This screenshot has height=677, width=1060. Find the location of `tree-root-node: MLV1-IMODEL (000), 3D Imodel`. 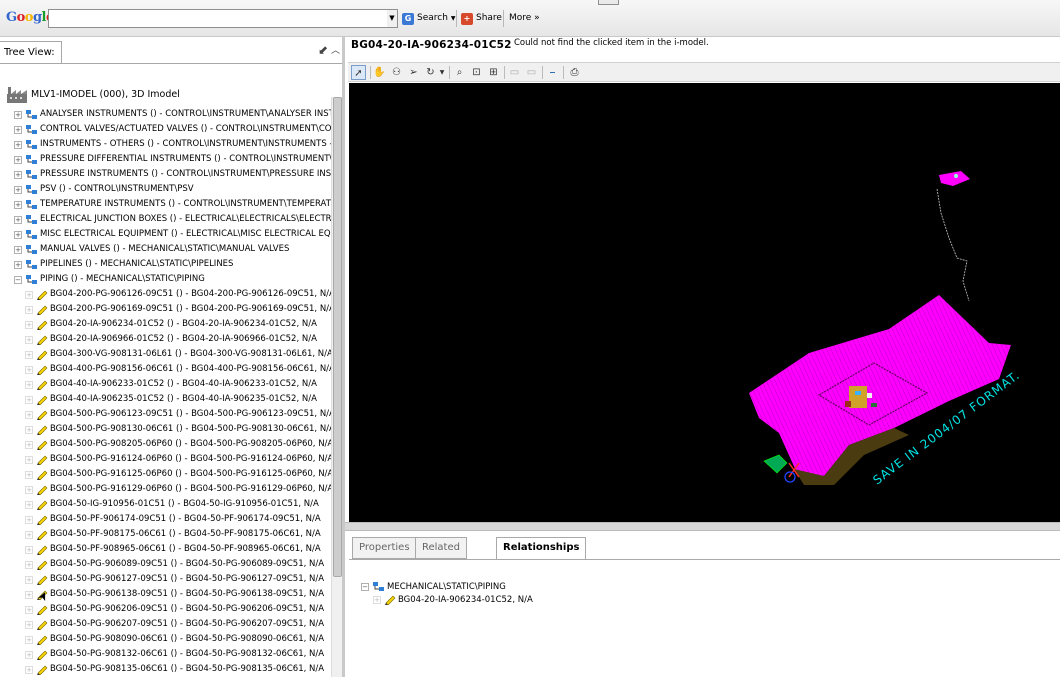

tree-root-node: MLV1-IMODEL (000), 3D Imodel is located at coordinates (93, 94).